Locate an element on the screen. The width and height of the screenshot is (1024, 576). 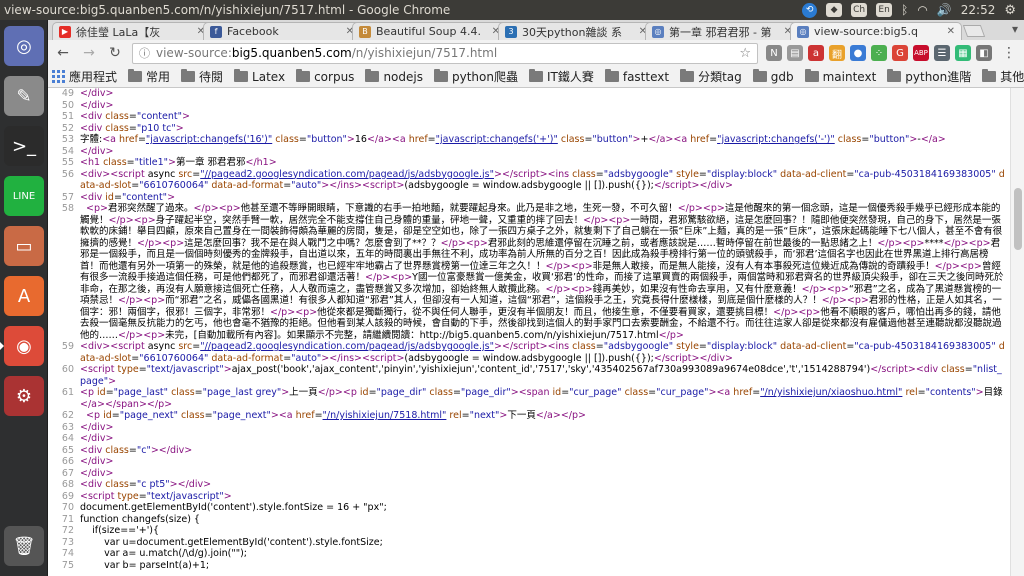
extension-bar: N ▤ a 翻 ● ⁘ G ABP ☰ ▦ ◧ is located at coordinates (879, 53).